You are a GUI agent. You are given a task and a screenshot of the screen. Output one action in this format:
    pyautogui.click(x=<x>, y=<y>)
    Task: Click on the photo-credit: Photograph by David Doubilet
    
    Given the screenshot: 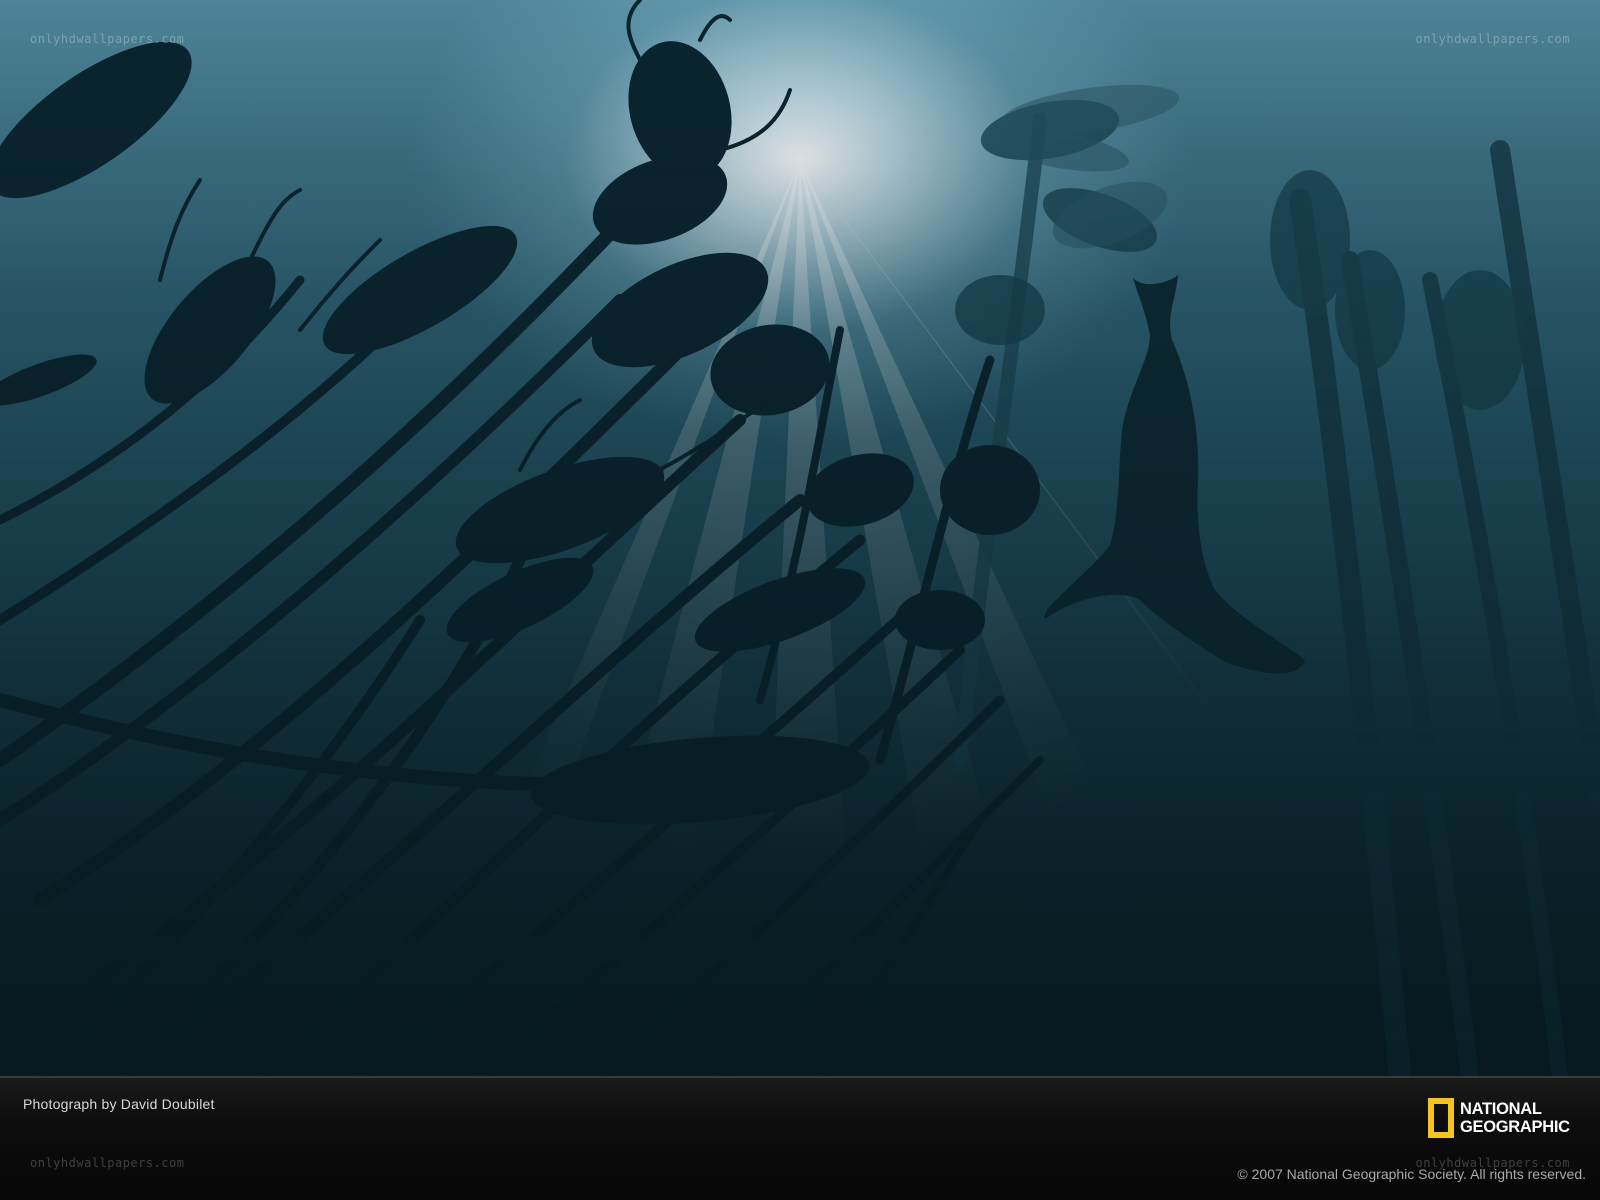 What is the action you would take?
    pyautogui.click(x=119, y=1104)
    